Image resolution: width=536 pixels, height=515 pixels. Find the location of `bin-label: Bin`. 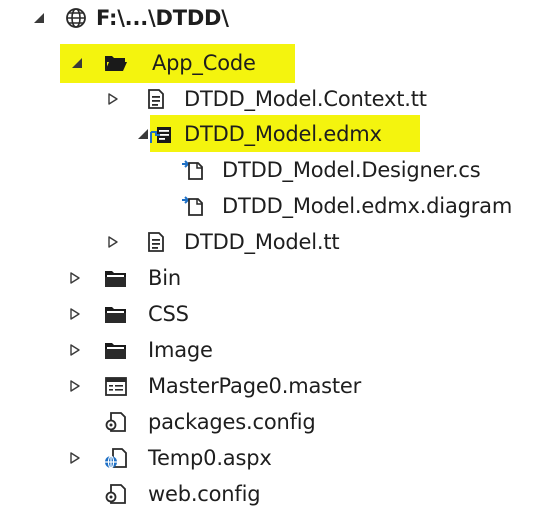

bin-label: Bin is located at coordinates (164, 278).